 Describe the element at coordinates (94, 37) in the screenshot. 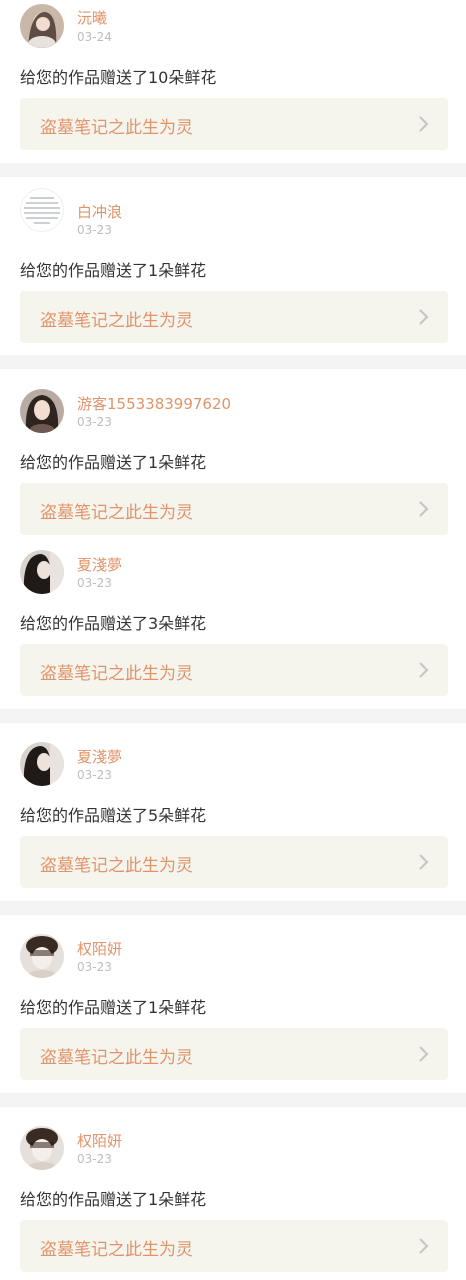

I see `date: 03-24` at that location.